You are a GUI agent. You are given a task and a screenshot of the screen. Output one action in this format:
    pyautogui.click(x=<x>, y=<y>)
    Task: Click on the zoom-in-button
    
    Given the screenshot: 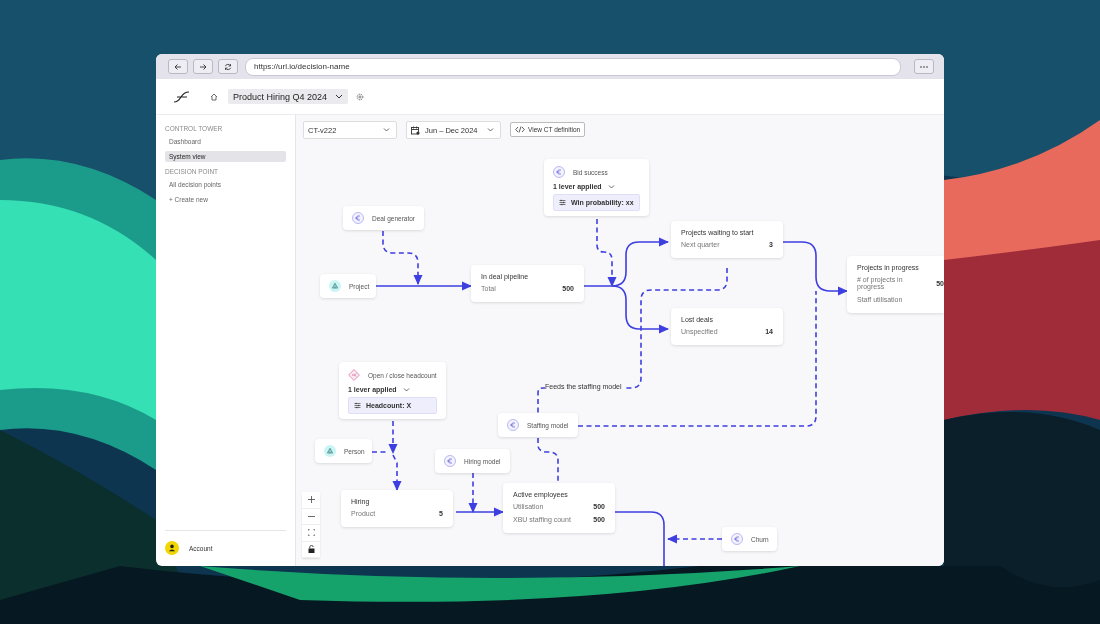 What is the action you would take?
    pyautogui.click(x=311, y=500)
    